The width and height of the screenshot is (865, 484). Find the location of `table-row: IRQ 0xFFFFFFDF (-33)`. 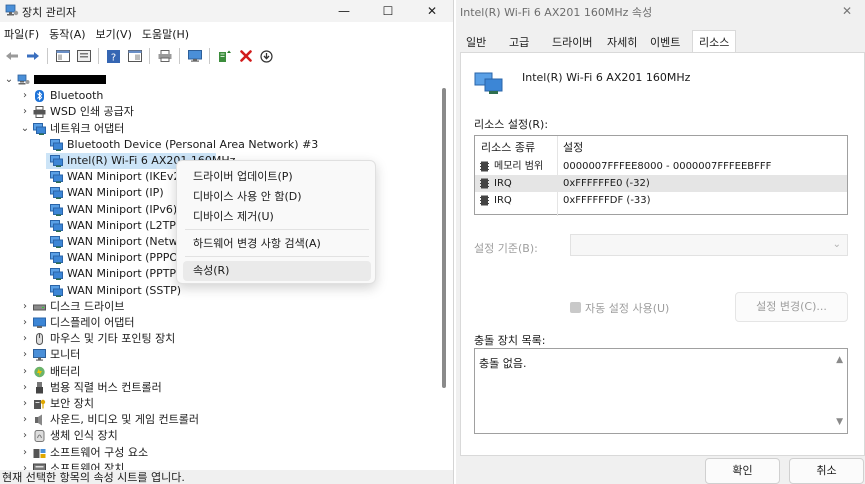

table-row: IRQ 0xFFFFFFDF (-33) is located at coordinates (661, 200).